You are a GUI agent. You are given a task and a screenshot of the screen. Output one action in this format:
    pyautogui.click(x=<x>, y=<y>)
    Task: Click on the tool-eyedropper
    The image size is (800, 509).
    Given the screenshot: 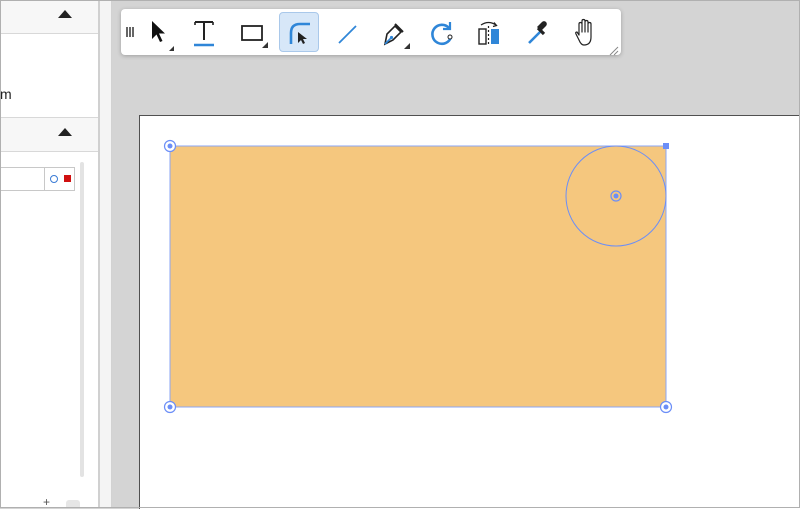 What is the action you would take?
    pyautogui.click(x=537, y=32)
    